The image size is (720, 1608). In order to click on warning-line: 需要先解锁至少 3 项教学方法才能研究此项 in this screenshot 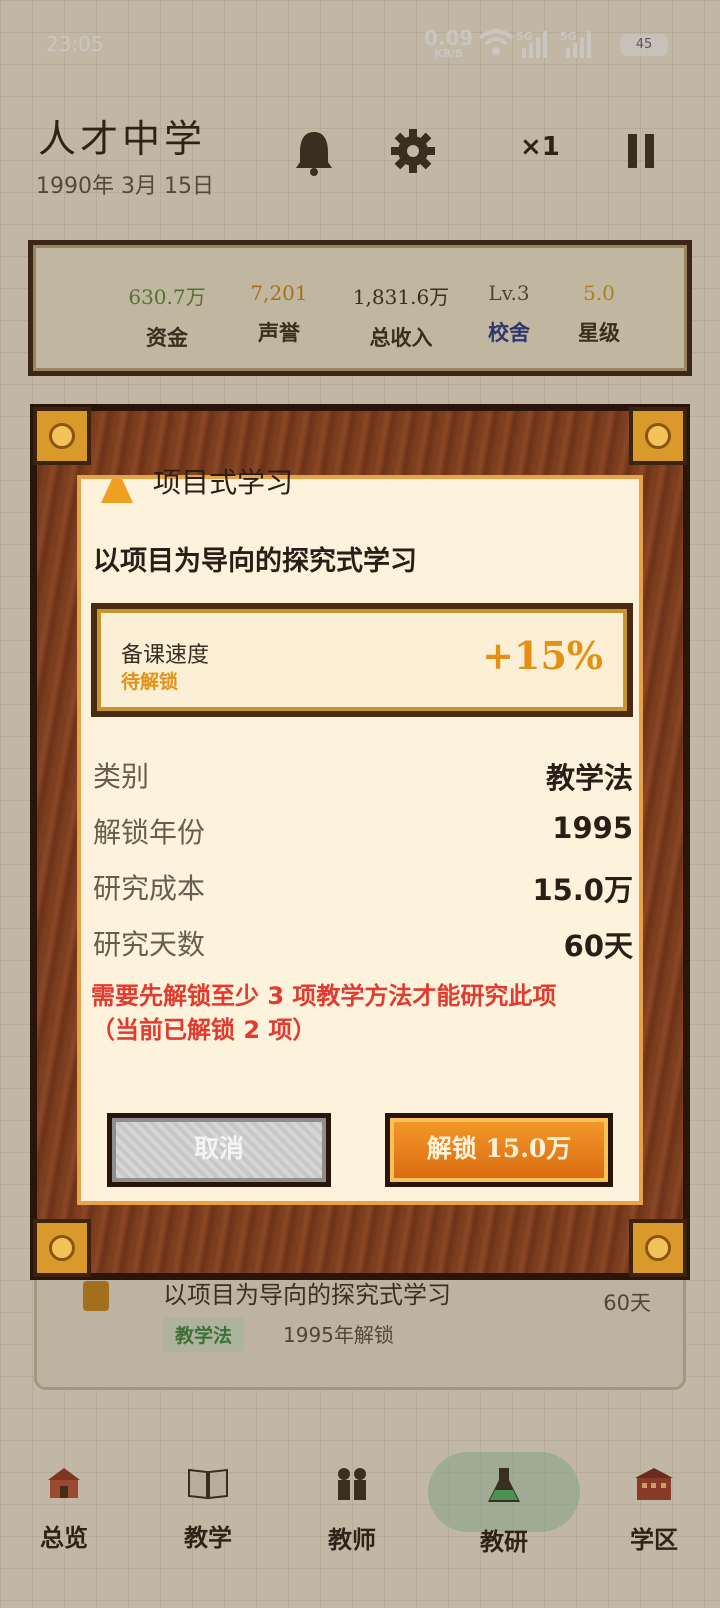, I will do `click(324, 996)`.